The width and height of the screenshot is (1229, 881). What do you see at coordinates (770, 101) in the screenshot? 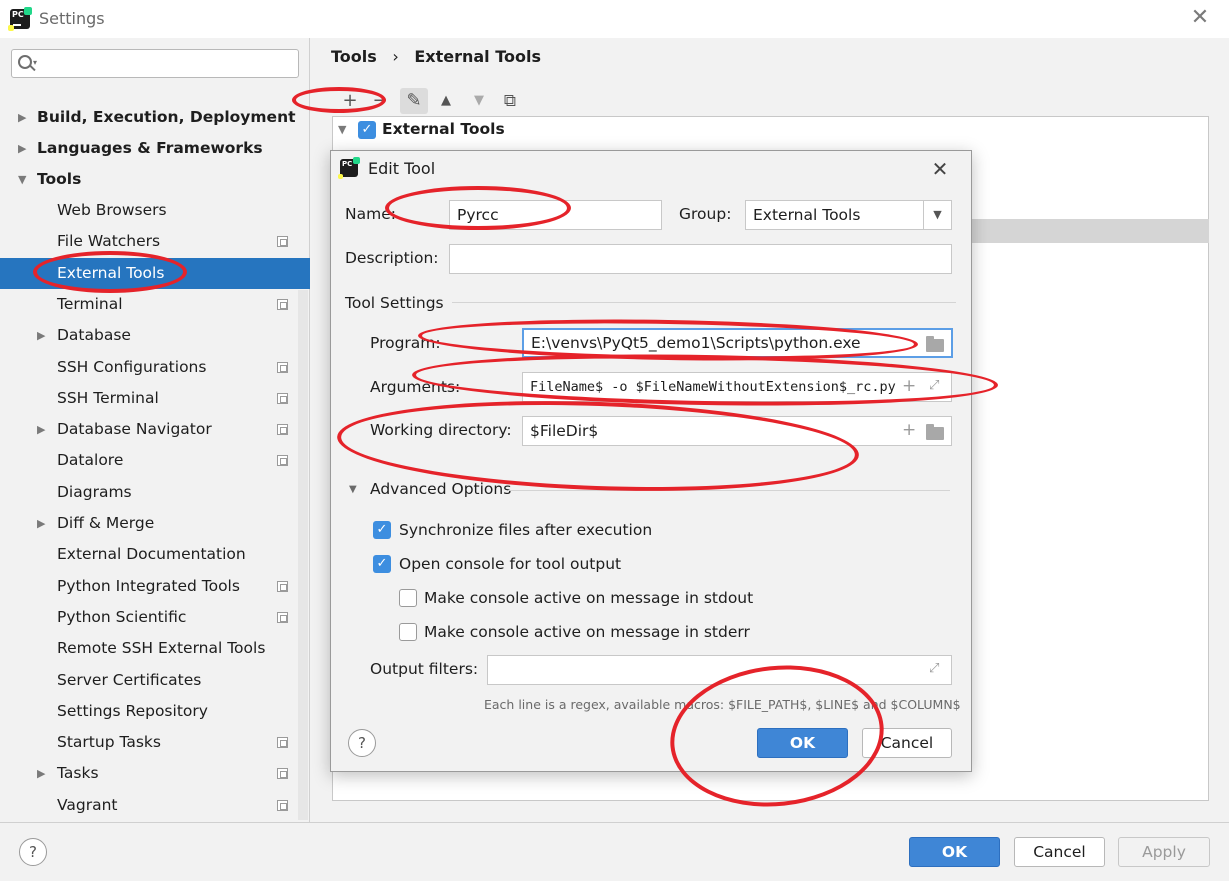
I see `external-tools-toolbar: + − ✎ ▲ ▼ ⧉` at bounding box center [770, 101].